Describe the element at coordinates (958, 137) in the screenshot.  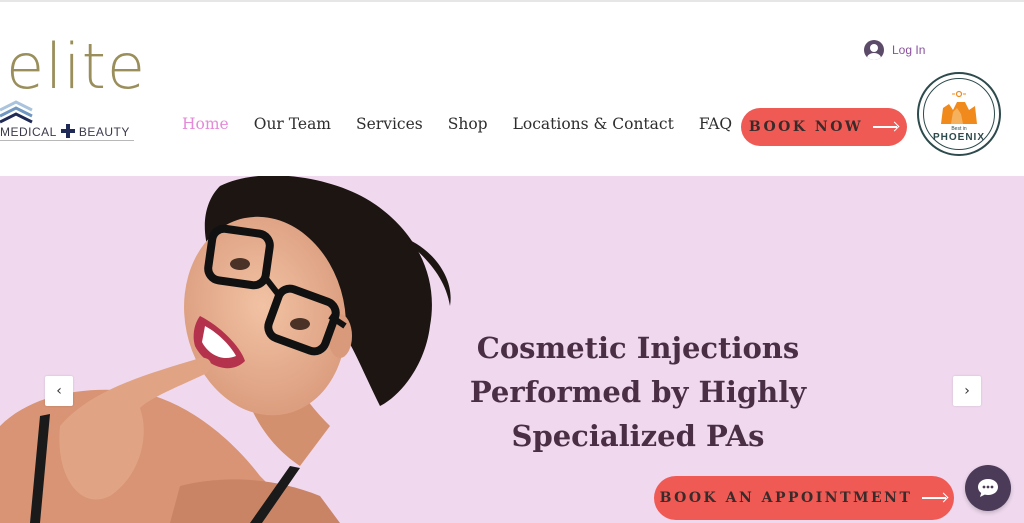
I see `badge-city: PHOENIX` at that location.